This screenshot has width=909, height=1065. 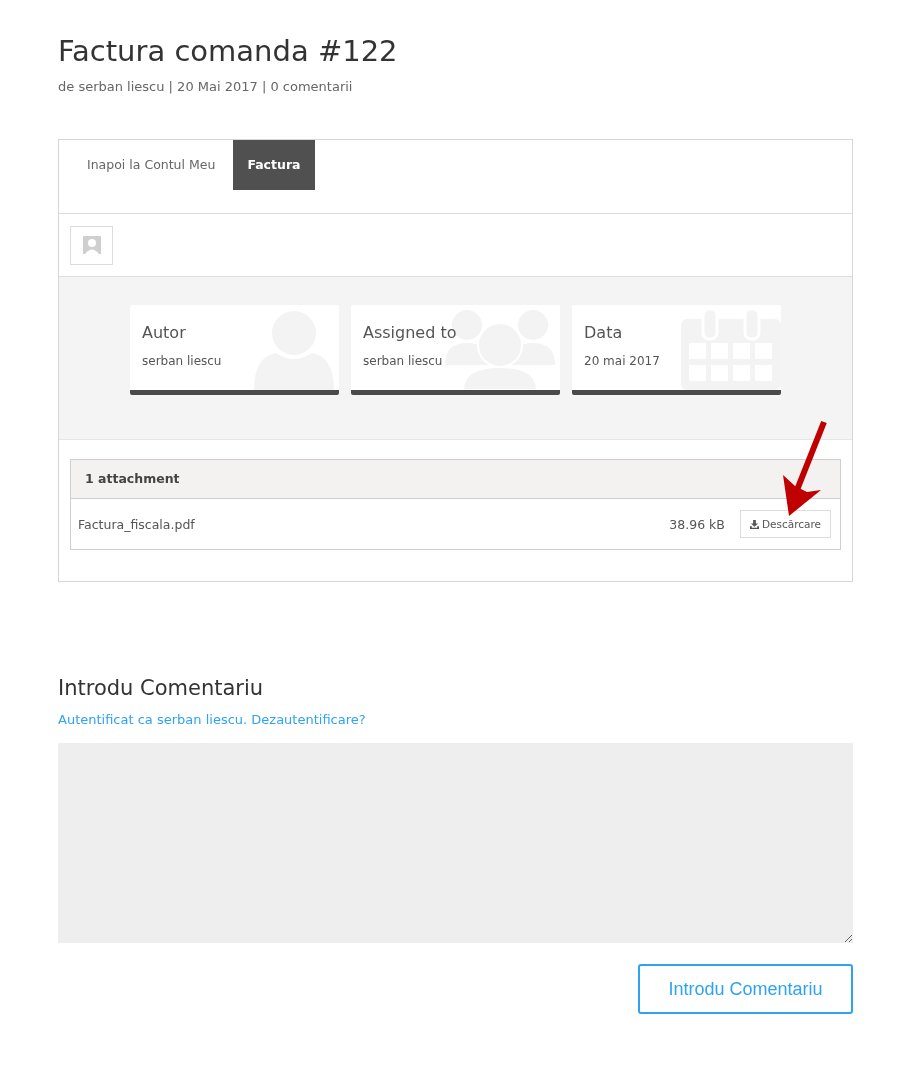 What do you see at coordinates (91, 245) in the screenshot?
I see `avatar-icon` at bounding box center [91, 245].